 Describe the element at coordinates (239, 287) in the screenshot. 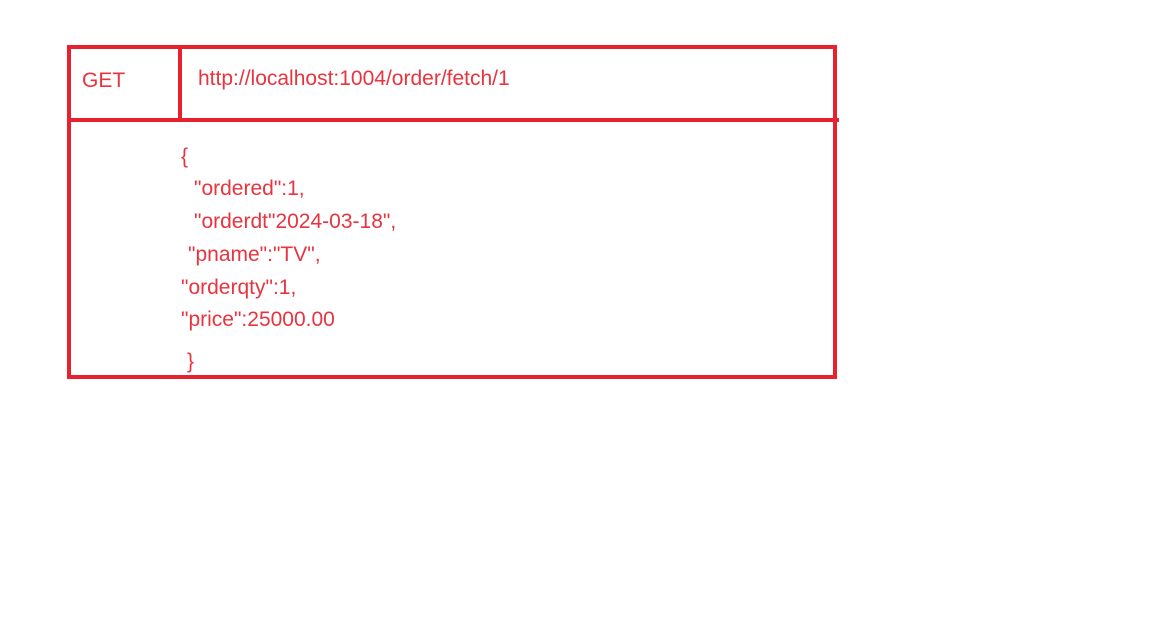

I see `json-line-orderqty: "orderqty":1,` at that location.